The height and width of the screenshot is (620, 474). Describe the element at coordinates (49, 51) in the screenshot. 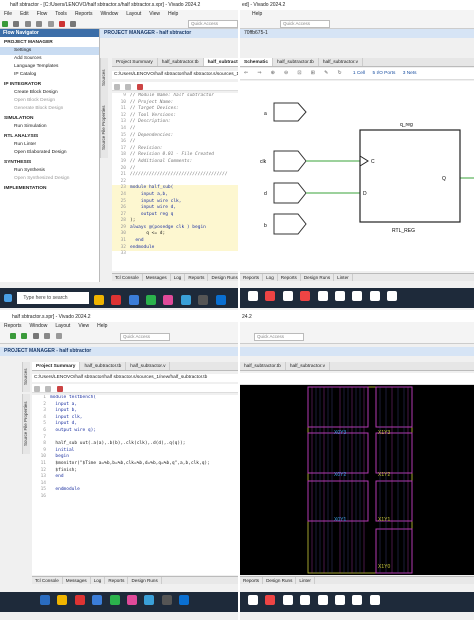

I see `nav-item: Settings` at that location.